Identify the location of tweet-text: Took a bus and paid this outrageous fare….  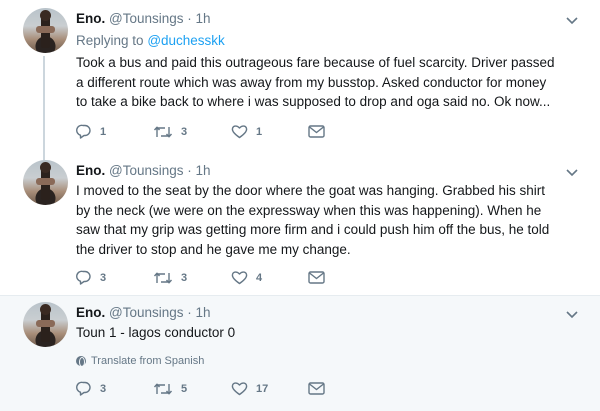
(315, 82).